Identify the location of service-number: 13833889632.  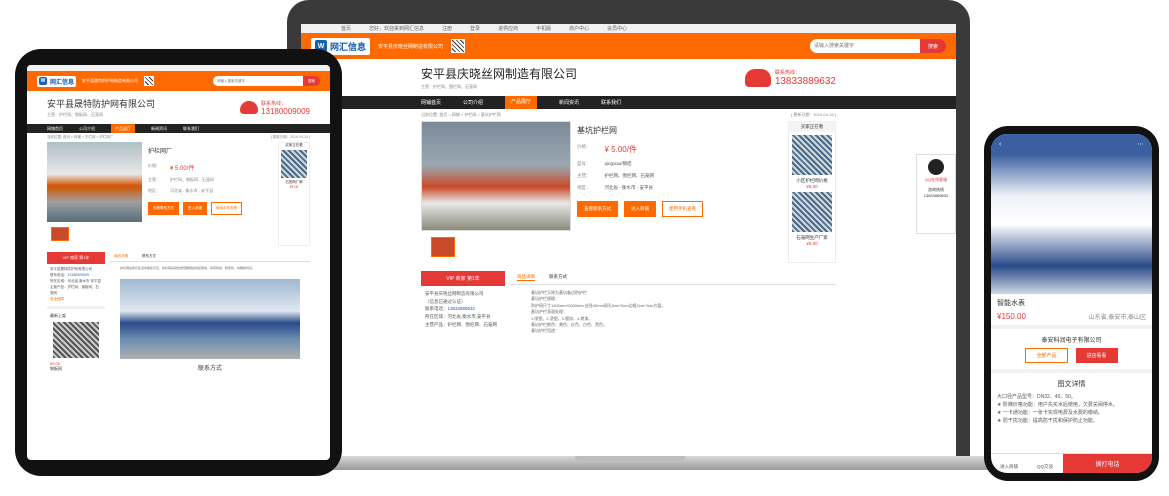
(936, 195).